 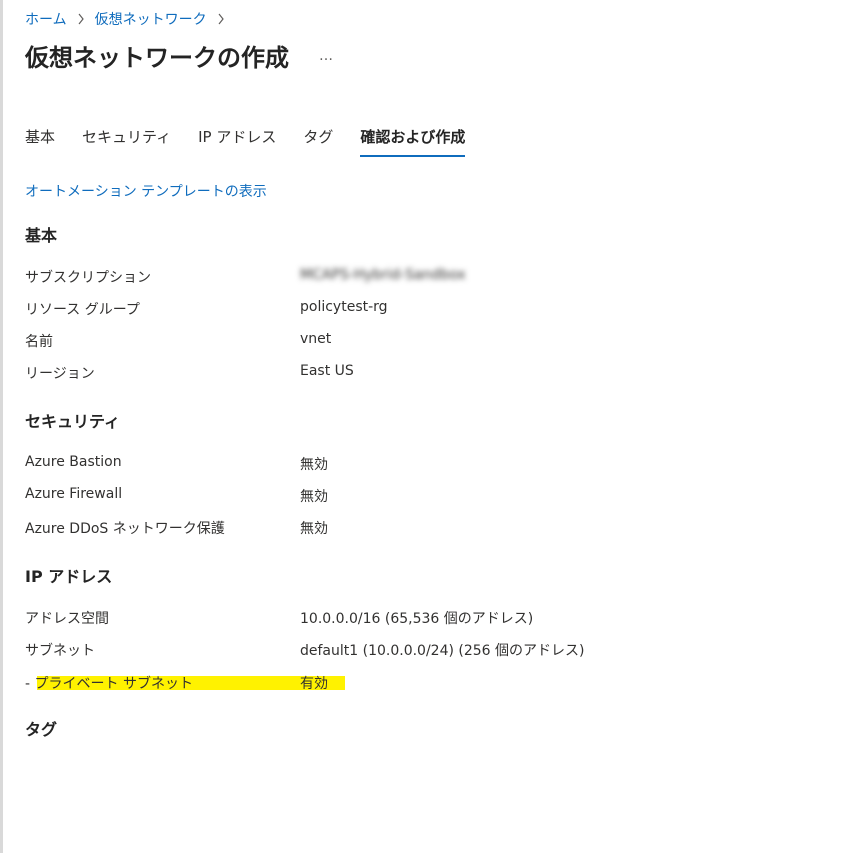 I want to click on section-title-ip-addresses: IP アドレス, so click(x=69, y=576).